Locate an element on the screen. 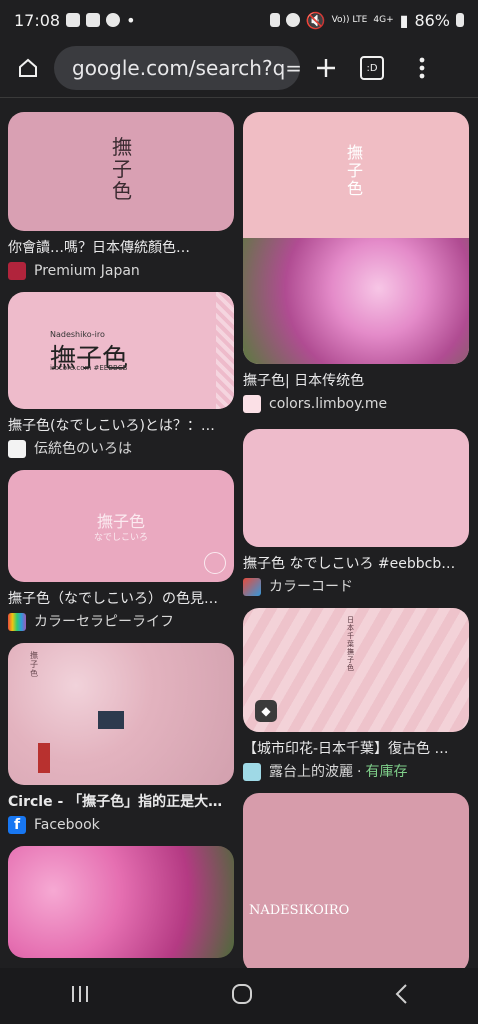  recent-apps-button is located at coordinates (80, 996).